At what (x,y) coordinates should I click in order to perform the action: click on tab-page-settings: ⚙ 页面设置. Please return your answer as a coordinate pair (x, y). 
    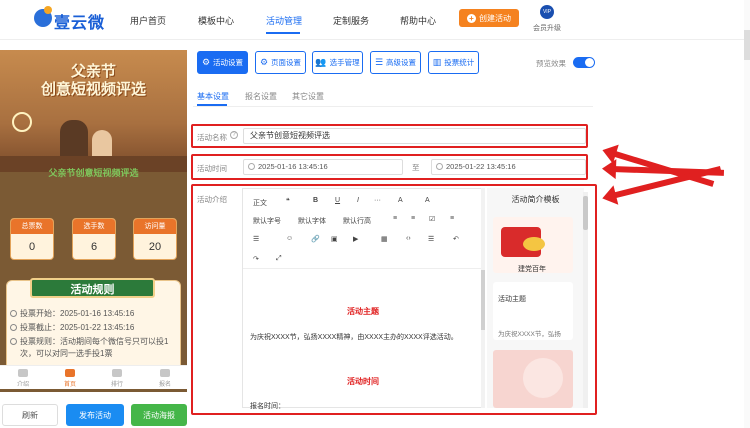
    Looking at the image, I should click on (280, 62).